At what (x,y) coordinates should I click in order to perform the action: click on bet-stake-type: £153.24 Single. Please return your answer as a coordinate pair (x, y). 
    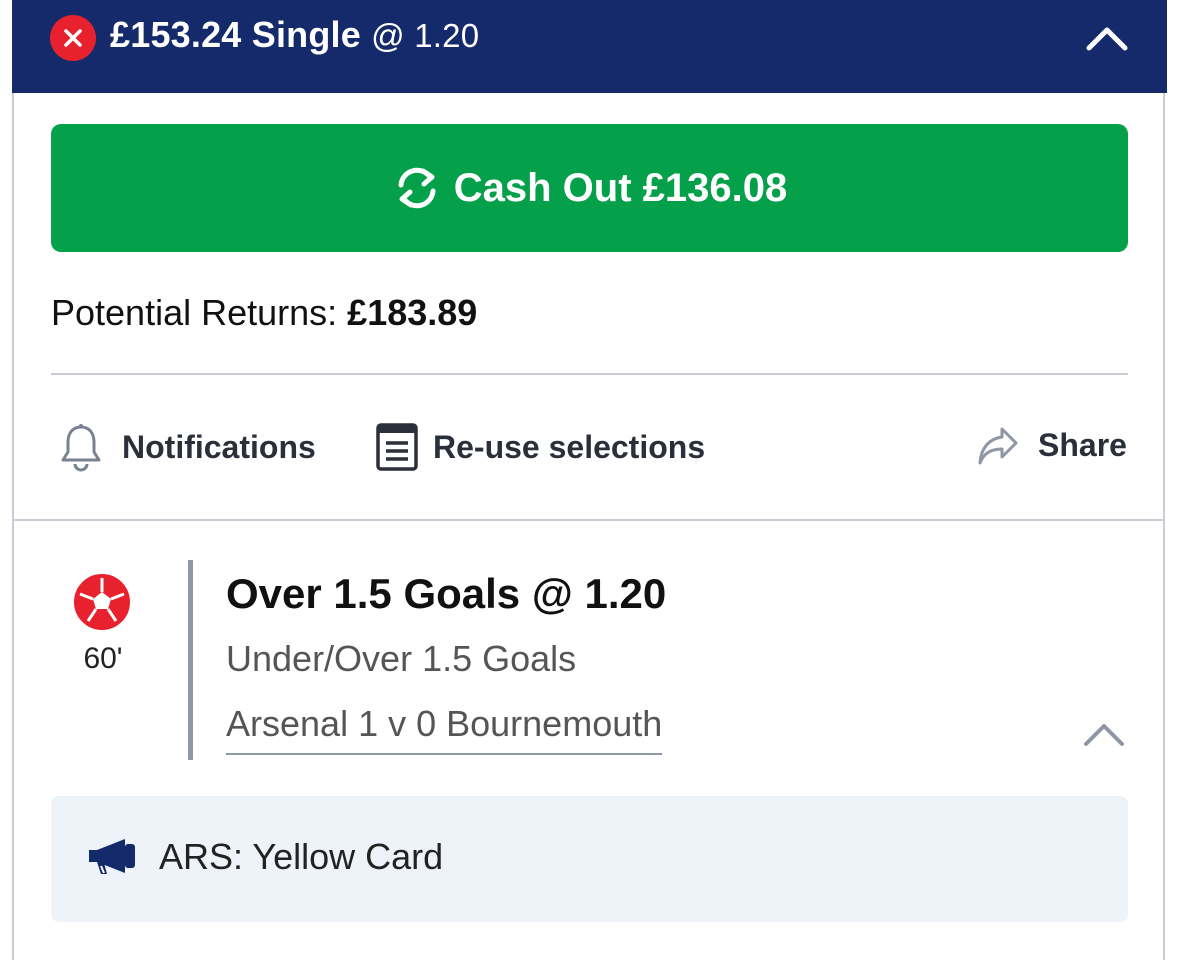
    Looking at the image, I should click on (235, 34).